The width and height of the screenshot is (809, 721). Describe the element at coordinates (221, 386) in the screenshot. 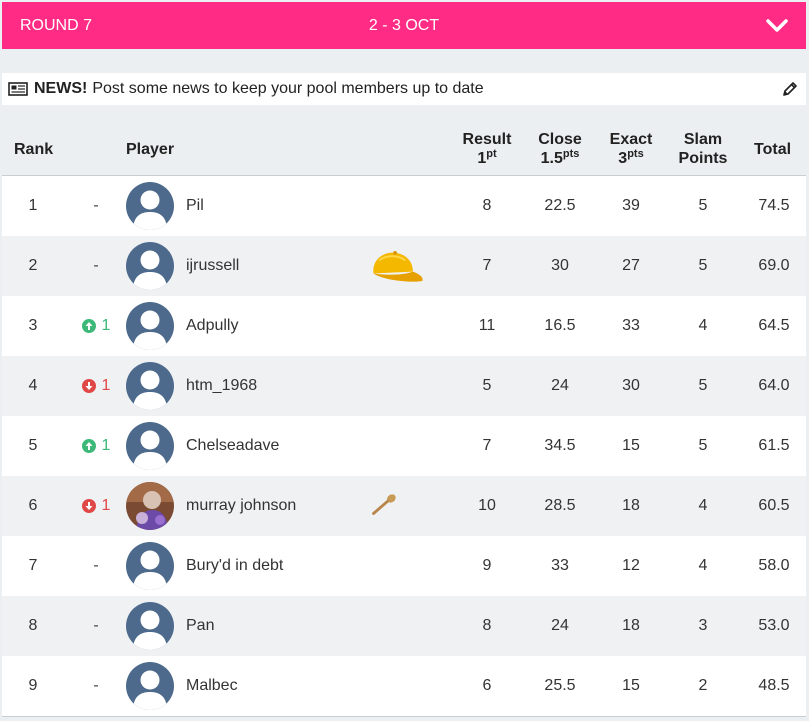

I see `player-name: htm_1968` at that location.